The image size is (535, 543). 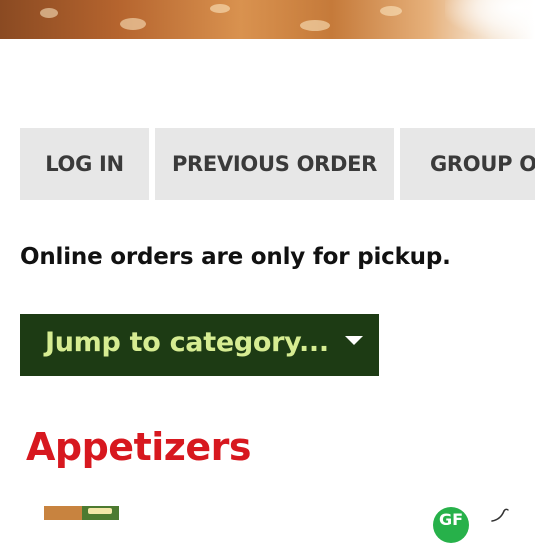 What do you see at coordinates (235, 257) in the screenshot?
I see `pickup-notice: Online orders are only for pickup.` at bounding box center [235, 257].